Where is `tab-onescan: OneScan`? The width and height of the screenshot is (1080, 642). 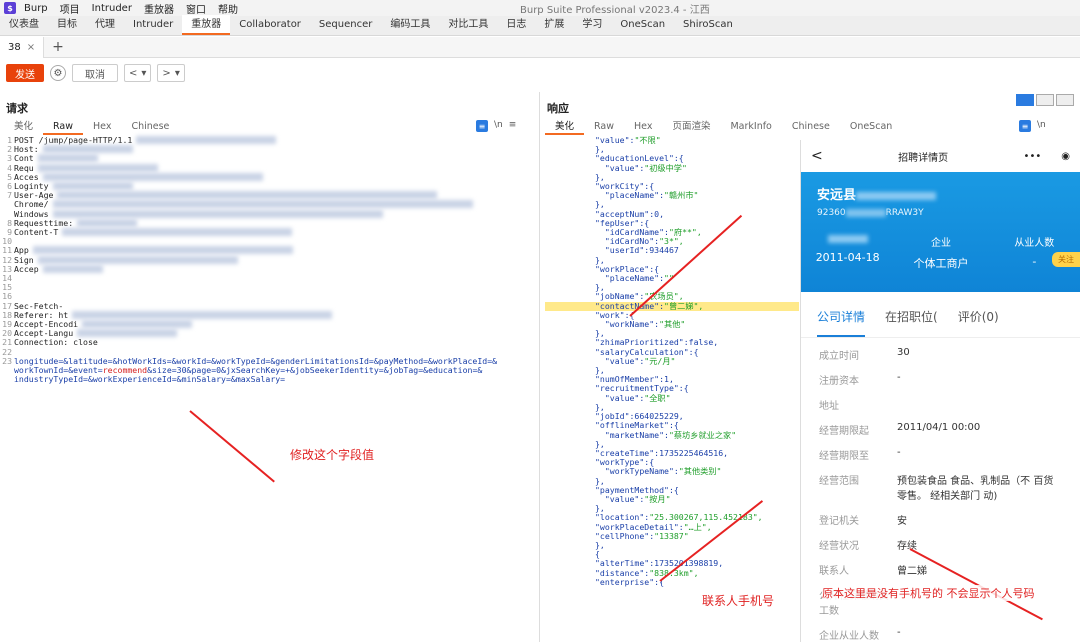 tab-onescan: OneScan is located at coordinates (871, 127).